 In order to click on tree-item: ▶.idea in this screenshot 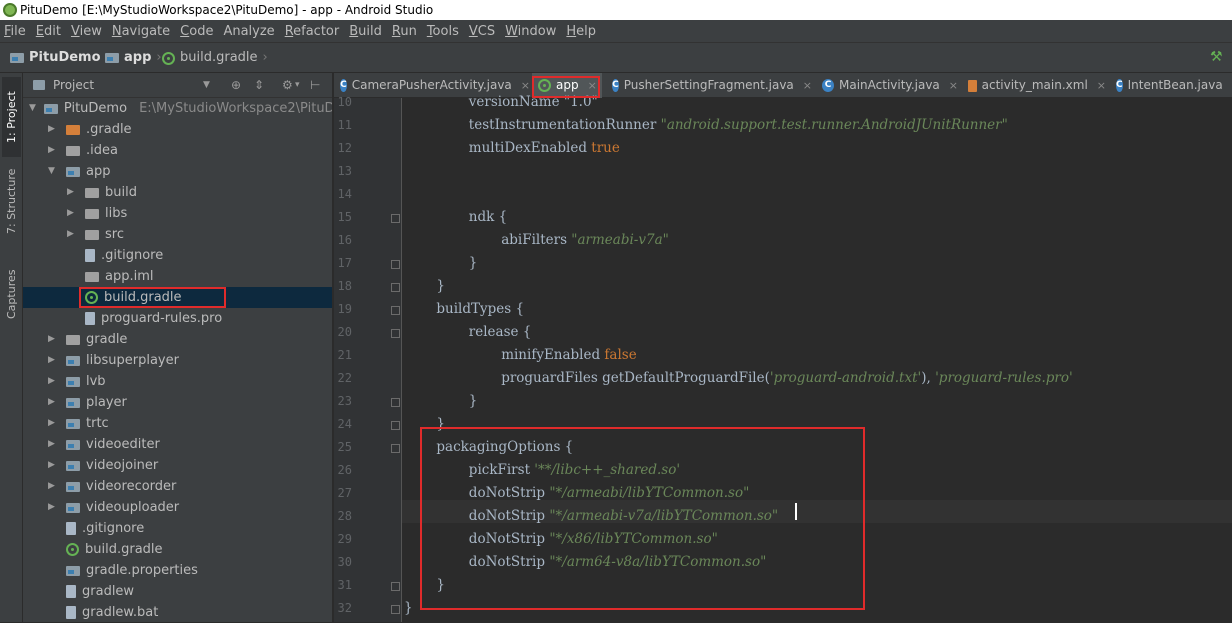, I will do `click(177, 150)`.